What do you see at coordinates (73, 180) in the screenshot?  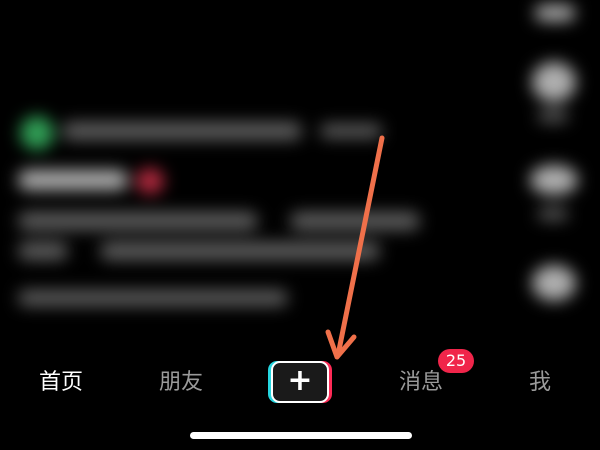 I see `blurred-username` at bounding box center [73, 180].